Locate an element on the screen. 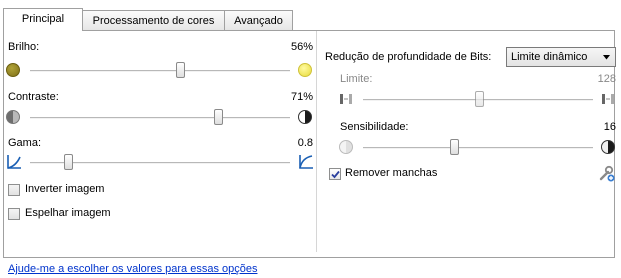 The height and width of the screenshot is (278, 621). tab-principal: Principal is located at coordinates (43, 19).